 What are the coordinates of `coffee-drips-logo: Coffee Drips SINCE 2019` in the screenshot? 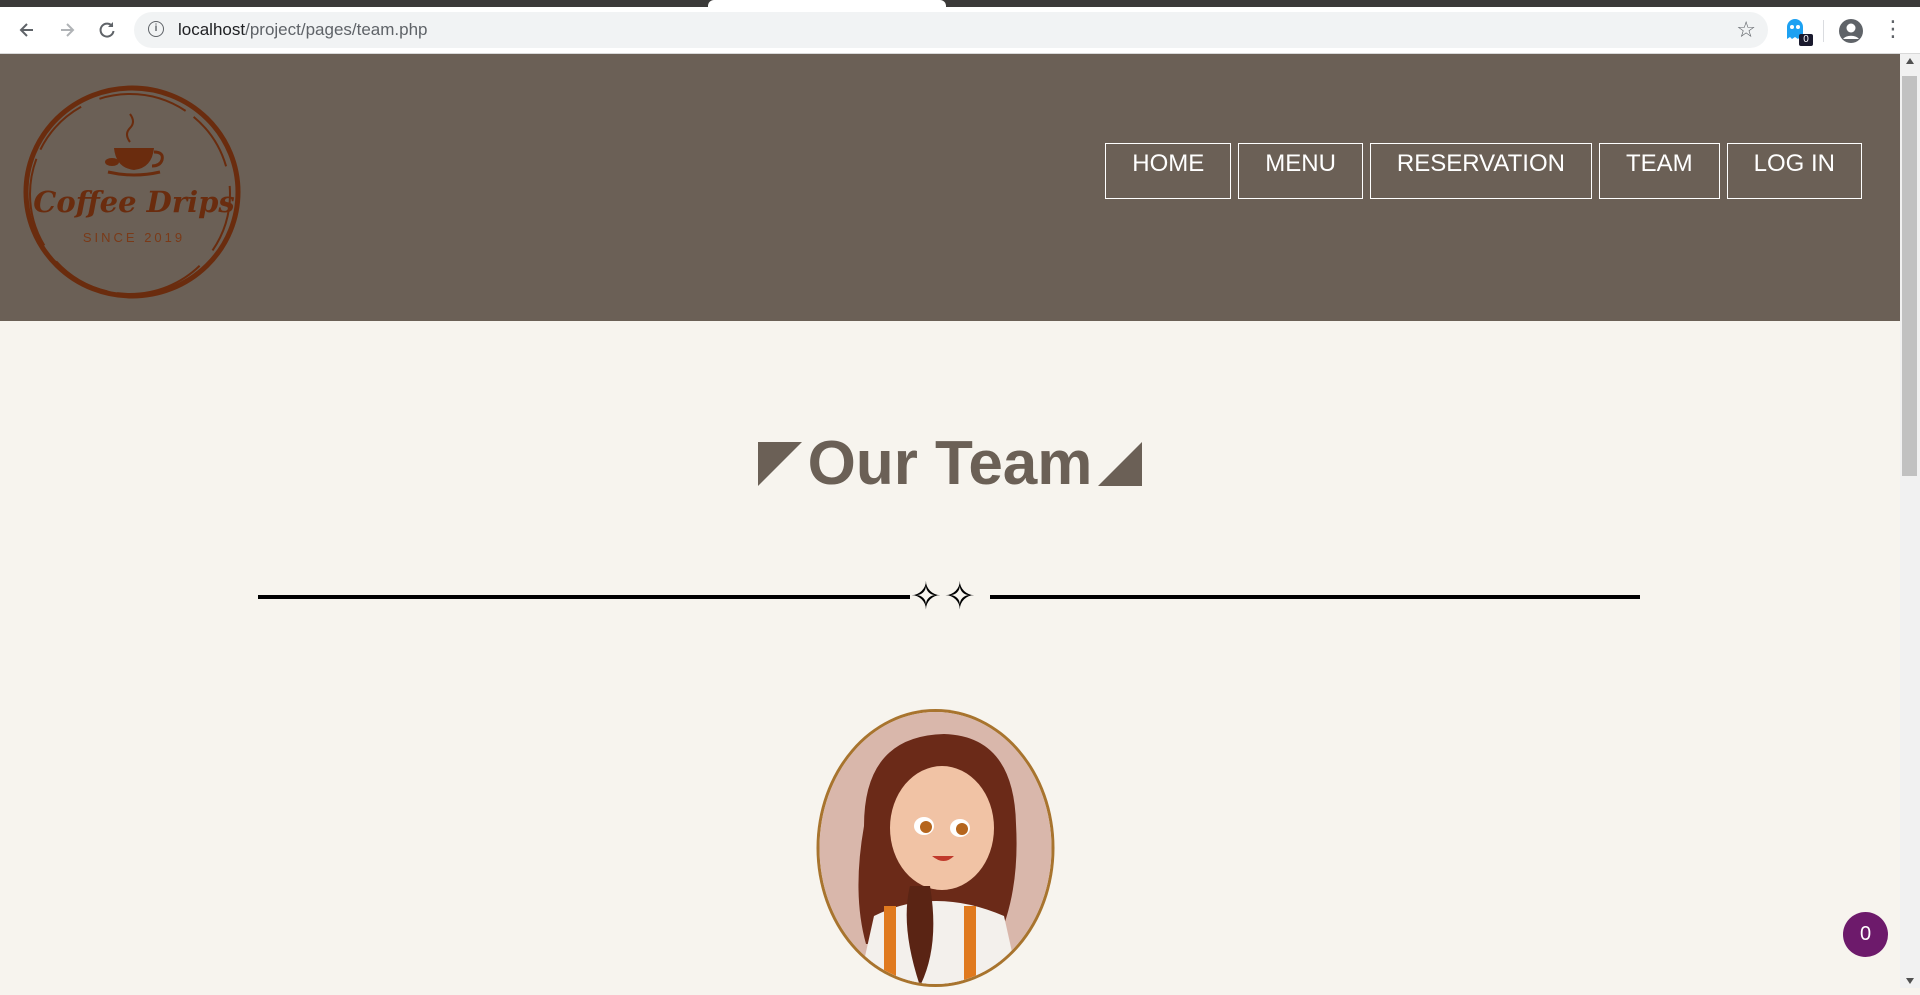 It's located at (134, 192).